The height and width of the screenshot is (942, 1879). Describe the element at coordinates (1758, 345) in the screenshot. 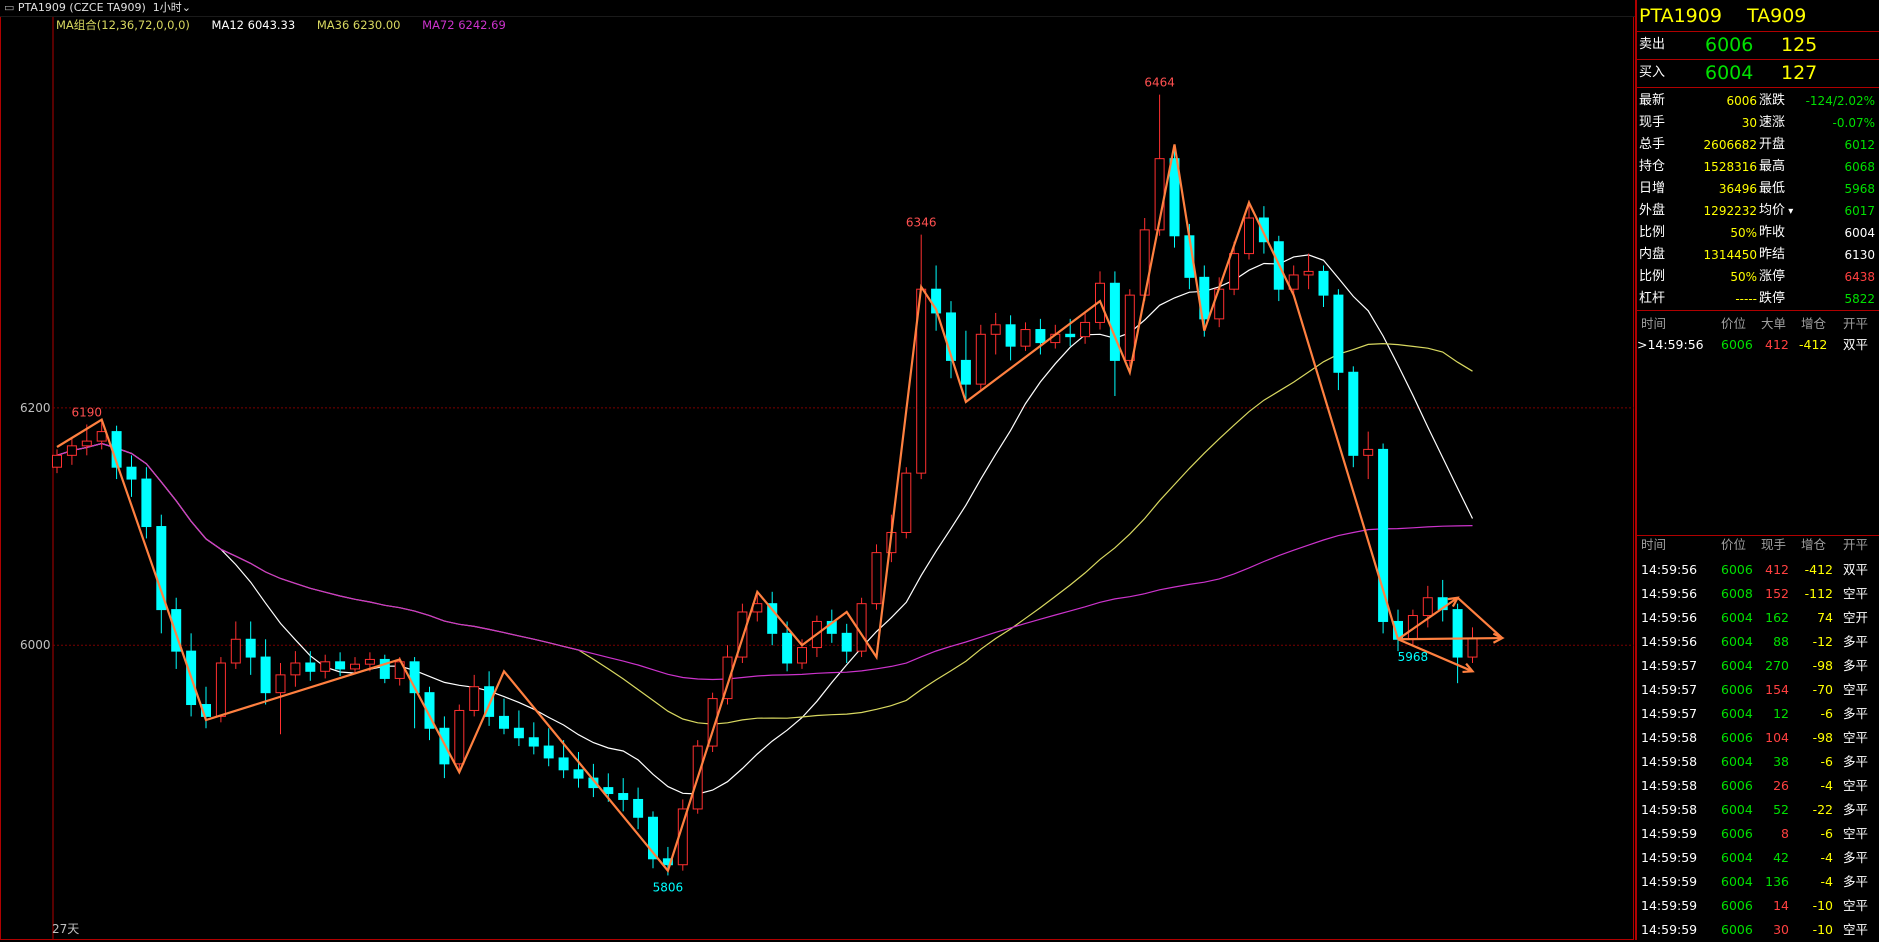

I see `bigorder-row: >14:59:56 6006 412 -412 双平` at that location.